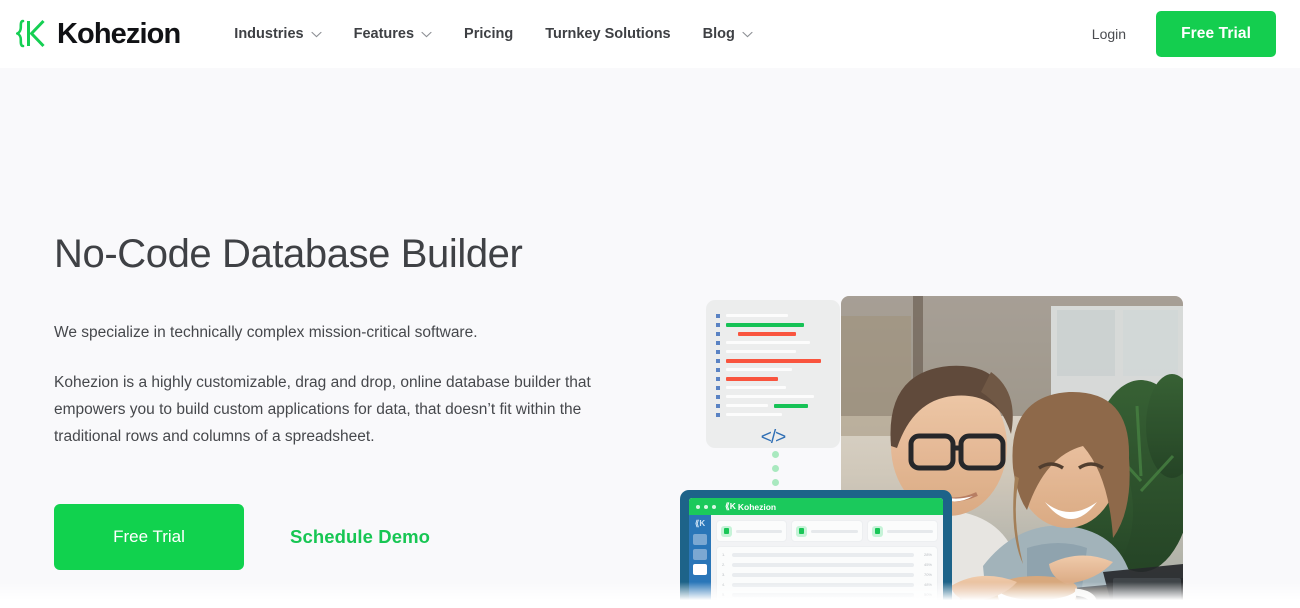 The height and width of the screenshot is (608, 1300). What do you see at coordinates (650, 595) in the screenshot?
I see `bottom-fade` at bounding box center [650, 595].